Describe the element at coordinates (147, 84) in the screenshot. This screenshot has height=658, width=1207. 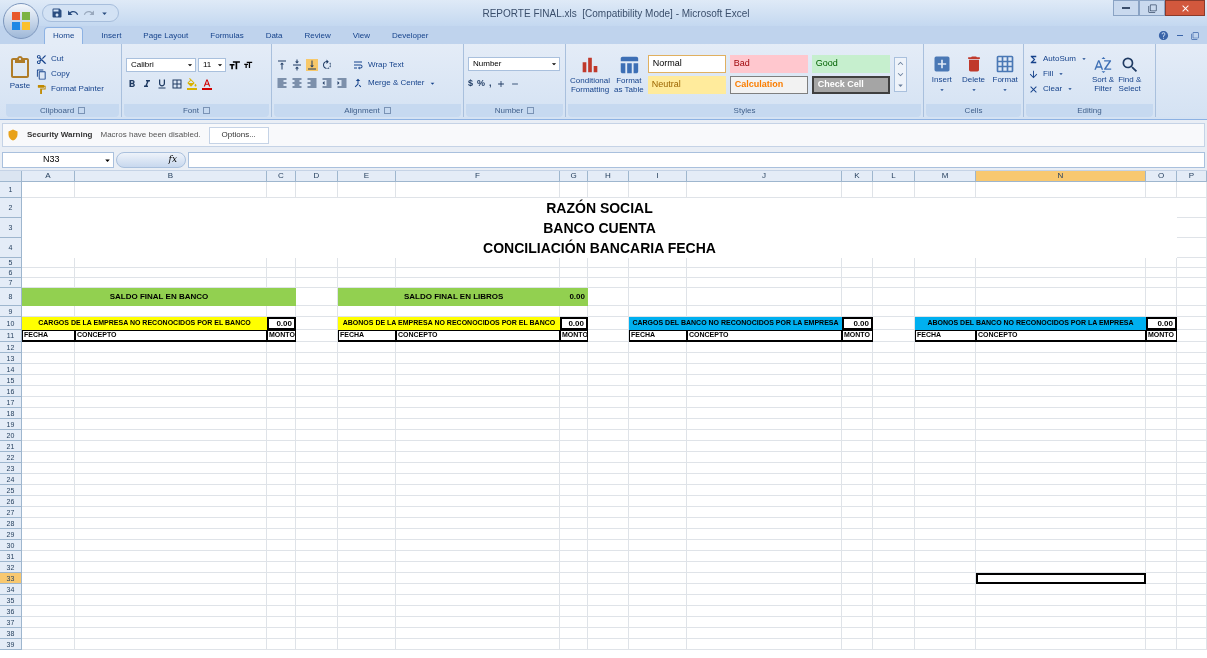
I see `italic-icon` at that location.